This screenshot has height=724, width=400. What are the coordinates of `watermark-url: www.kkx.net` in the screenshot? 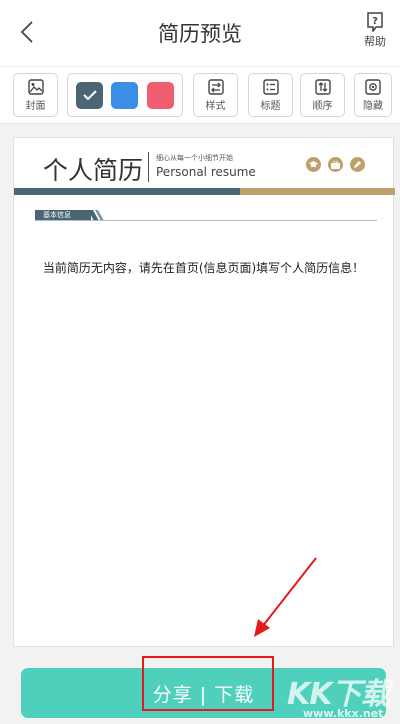 It's located at (343, 713).